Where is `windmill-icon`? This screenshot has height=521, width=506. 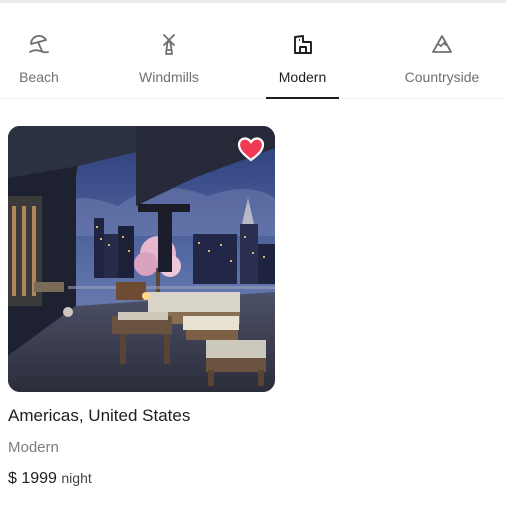 windmill-icon is located at coordinates (169, 44).